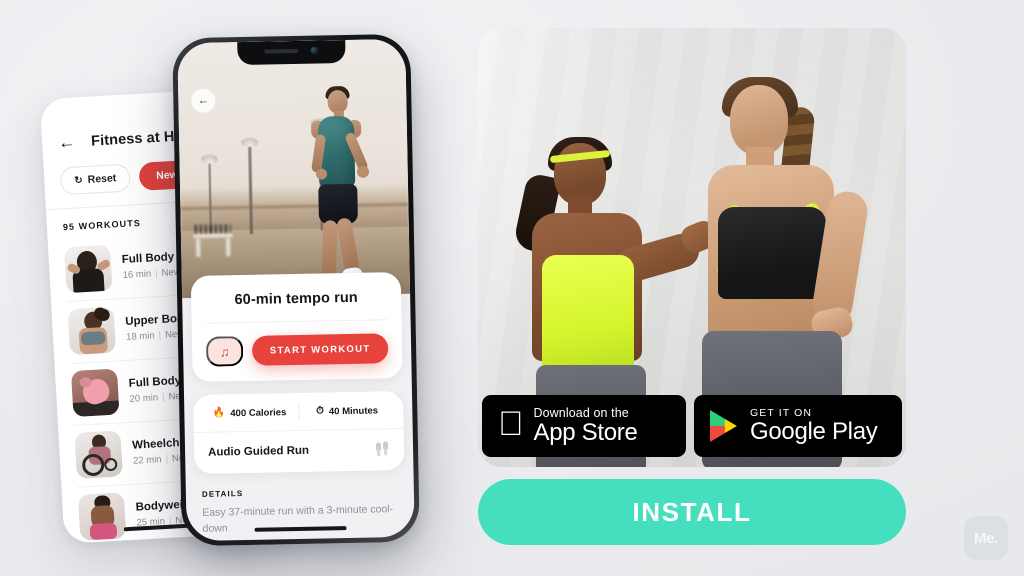 The image size is (1024, 576). Describe the element at coordinates (814, 432) in the screenshot. I see `google-play-big-text: Google Play` at that location.